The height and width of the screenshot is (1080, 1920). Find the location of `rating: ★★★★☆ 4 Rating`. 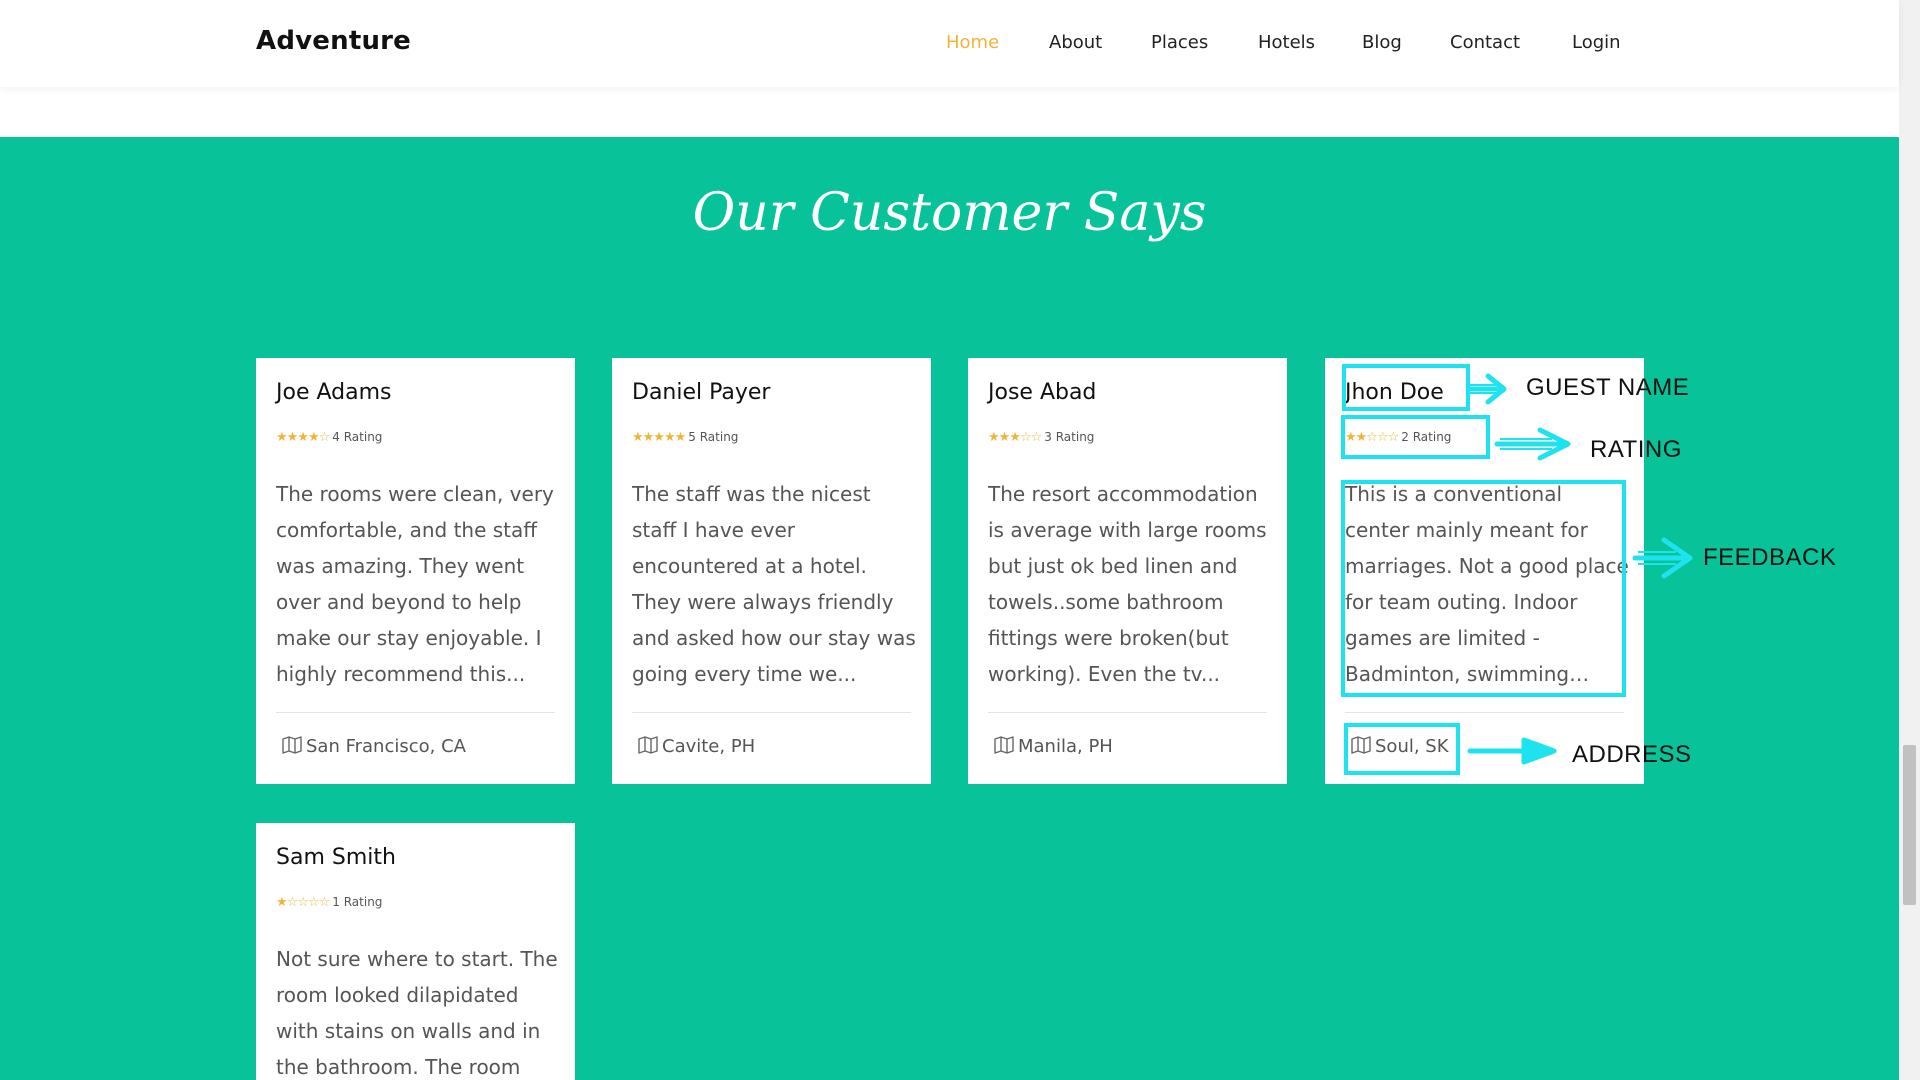

rating: ★★★★☆ 4 Rating is located at coordinates (329, 437).